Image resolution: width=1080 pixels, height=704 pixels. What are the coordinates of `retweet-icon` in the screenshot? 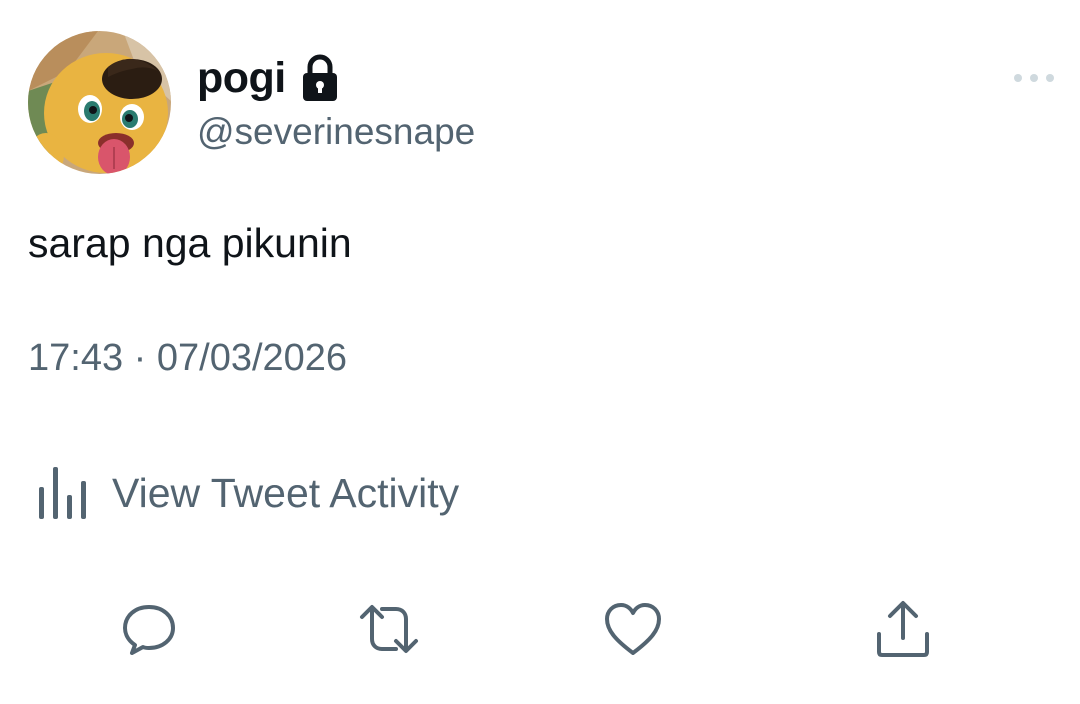 It's located at (389, 629).